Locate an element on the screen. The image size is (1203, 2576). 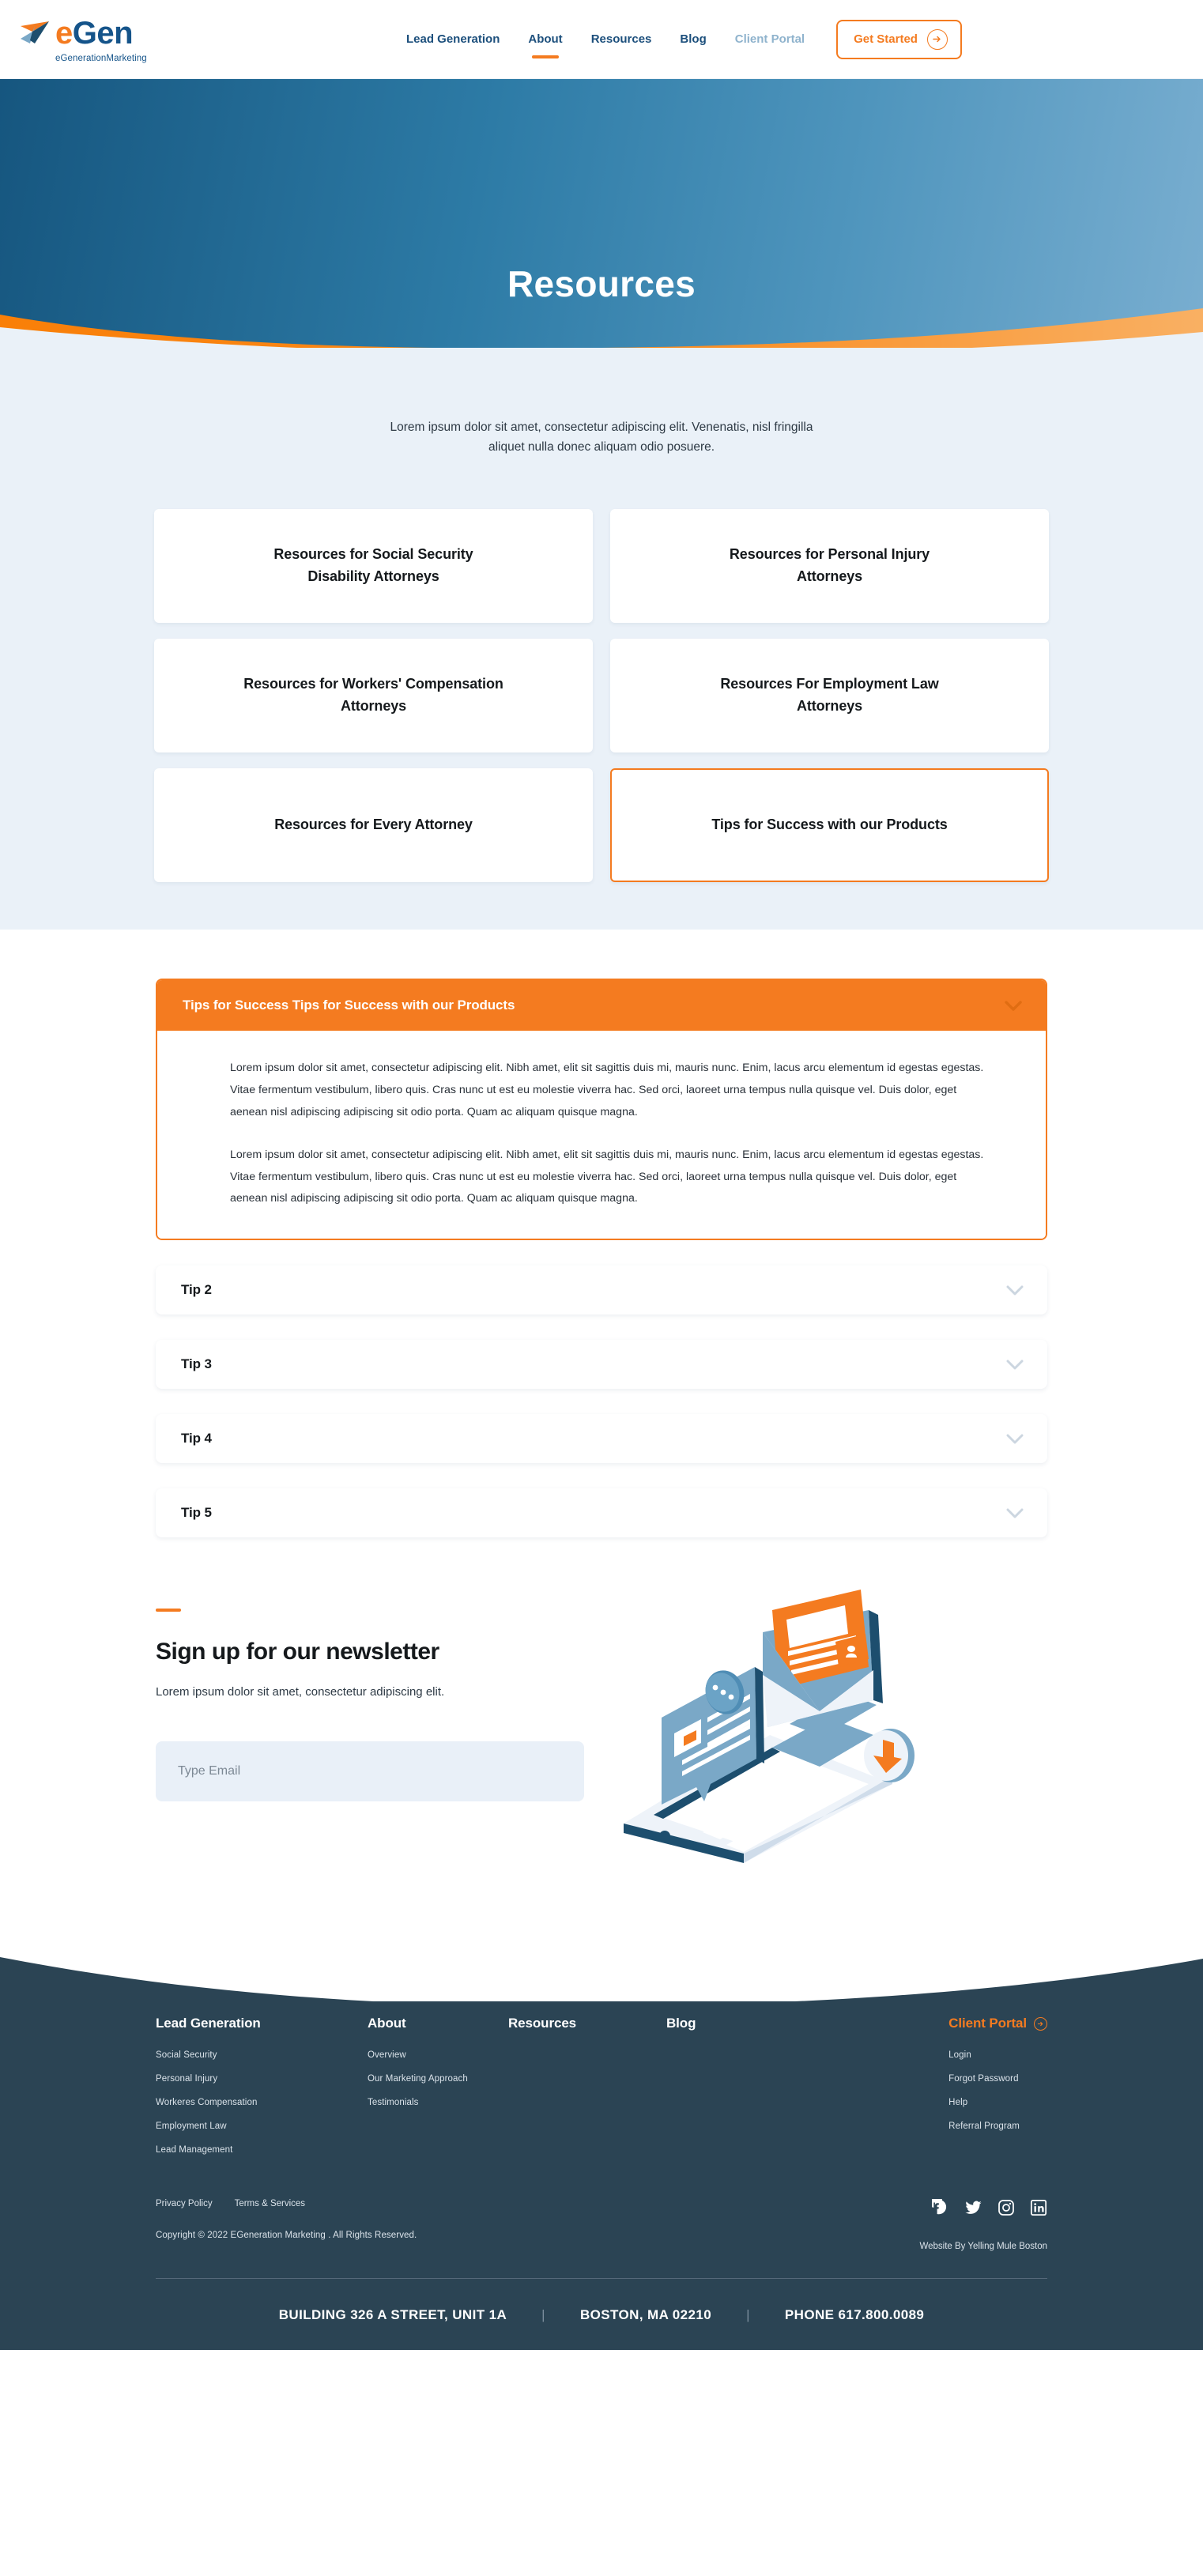
footer-address-line1: BUILDING 326 A STREET, UNIT 1A is located at coordinates (392, 2315).